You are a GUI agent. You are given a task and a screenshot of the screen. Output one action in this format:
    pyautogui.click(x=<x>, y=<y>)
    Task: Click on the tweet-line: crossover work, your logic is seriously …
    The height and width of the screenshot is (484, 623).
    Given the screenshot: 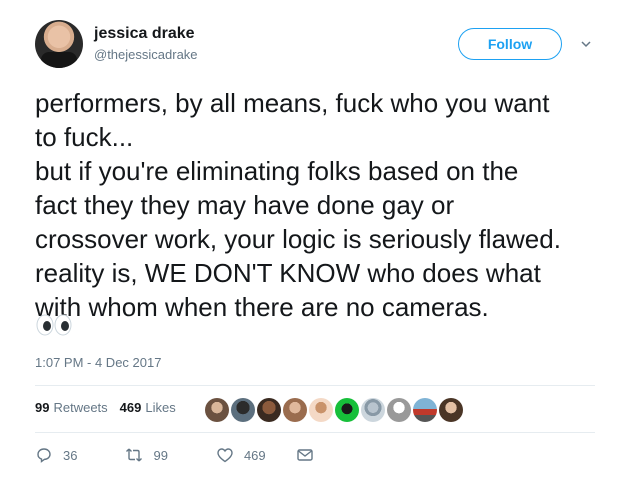 What is the action you would take?
    pyautogui.click(x=298, y=239)
    